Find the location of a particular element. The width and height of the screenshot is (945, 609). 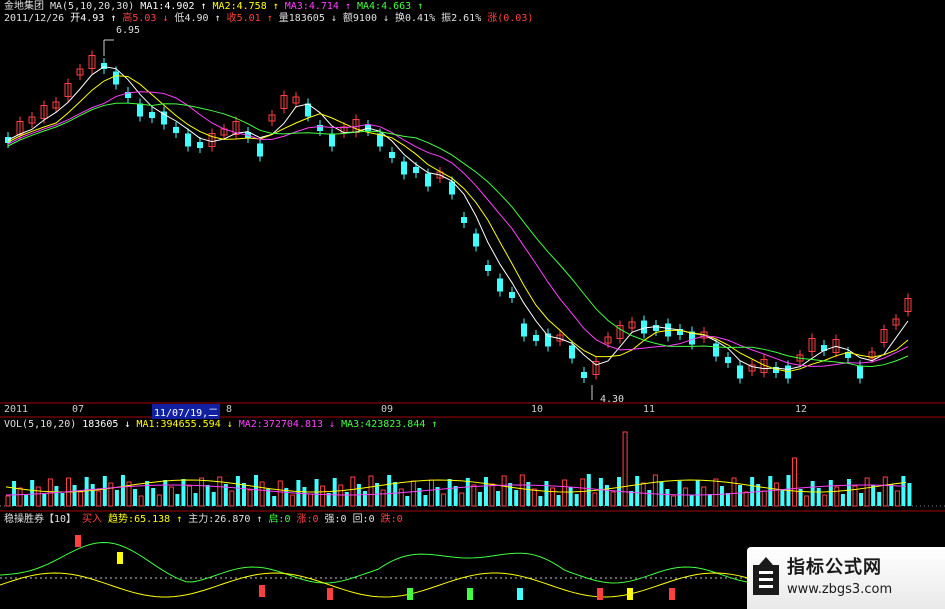

indicator-info-item-4: 启:0 is located at coordinates (279, 519).